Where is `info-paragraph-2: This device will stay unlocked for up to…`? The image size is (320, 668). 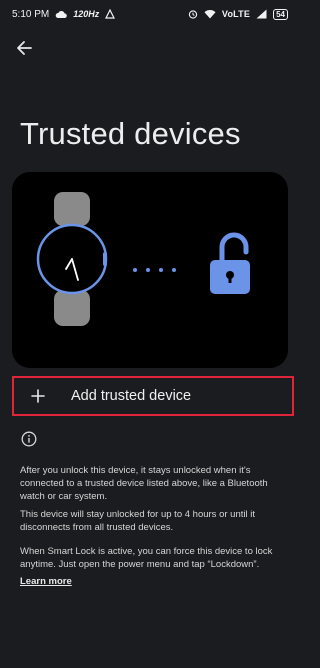
info-paragraph-2: This device will stay unlocked for up to… is located at coordinates (137, 521).